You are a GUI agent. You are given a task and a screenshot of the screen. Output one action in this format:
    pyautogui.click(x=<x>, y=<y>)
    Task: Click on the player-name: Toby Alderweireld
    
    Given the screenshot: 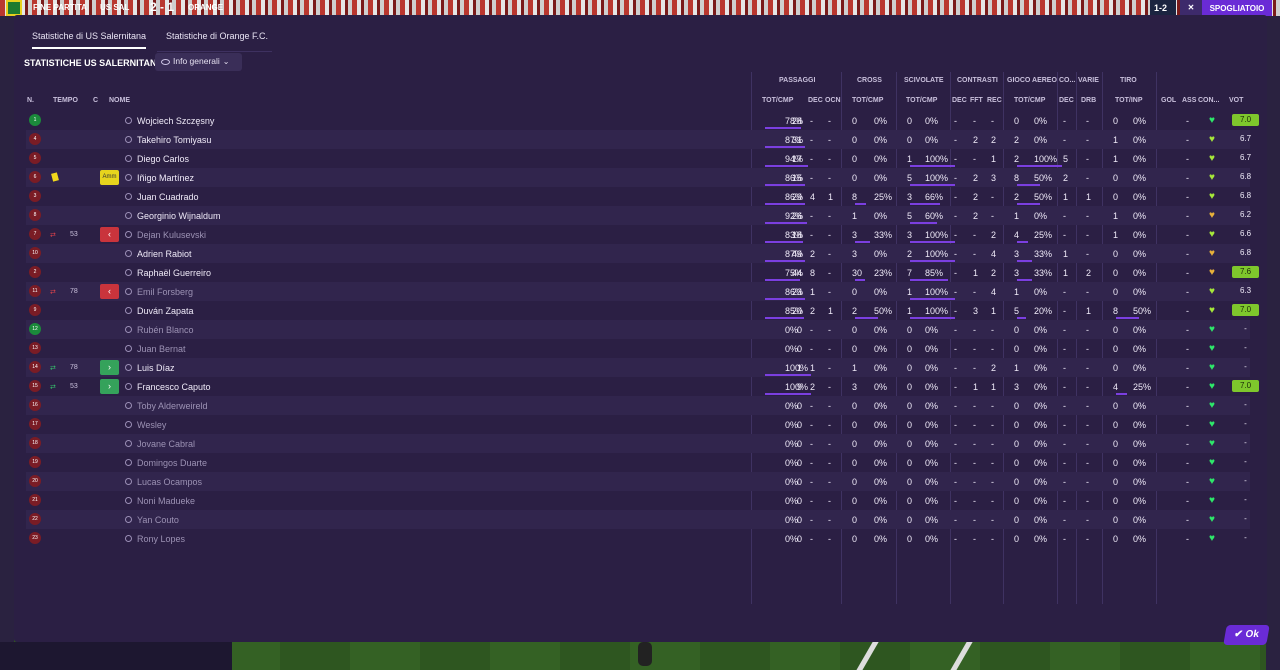 What is the action you would take?
    pyautogui.click(x=172, y=406)
    